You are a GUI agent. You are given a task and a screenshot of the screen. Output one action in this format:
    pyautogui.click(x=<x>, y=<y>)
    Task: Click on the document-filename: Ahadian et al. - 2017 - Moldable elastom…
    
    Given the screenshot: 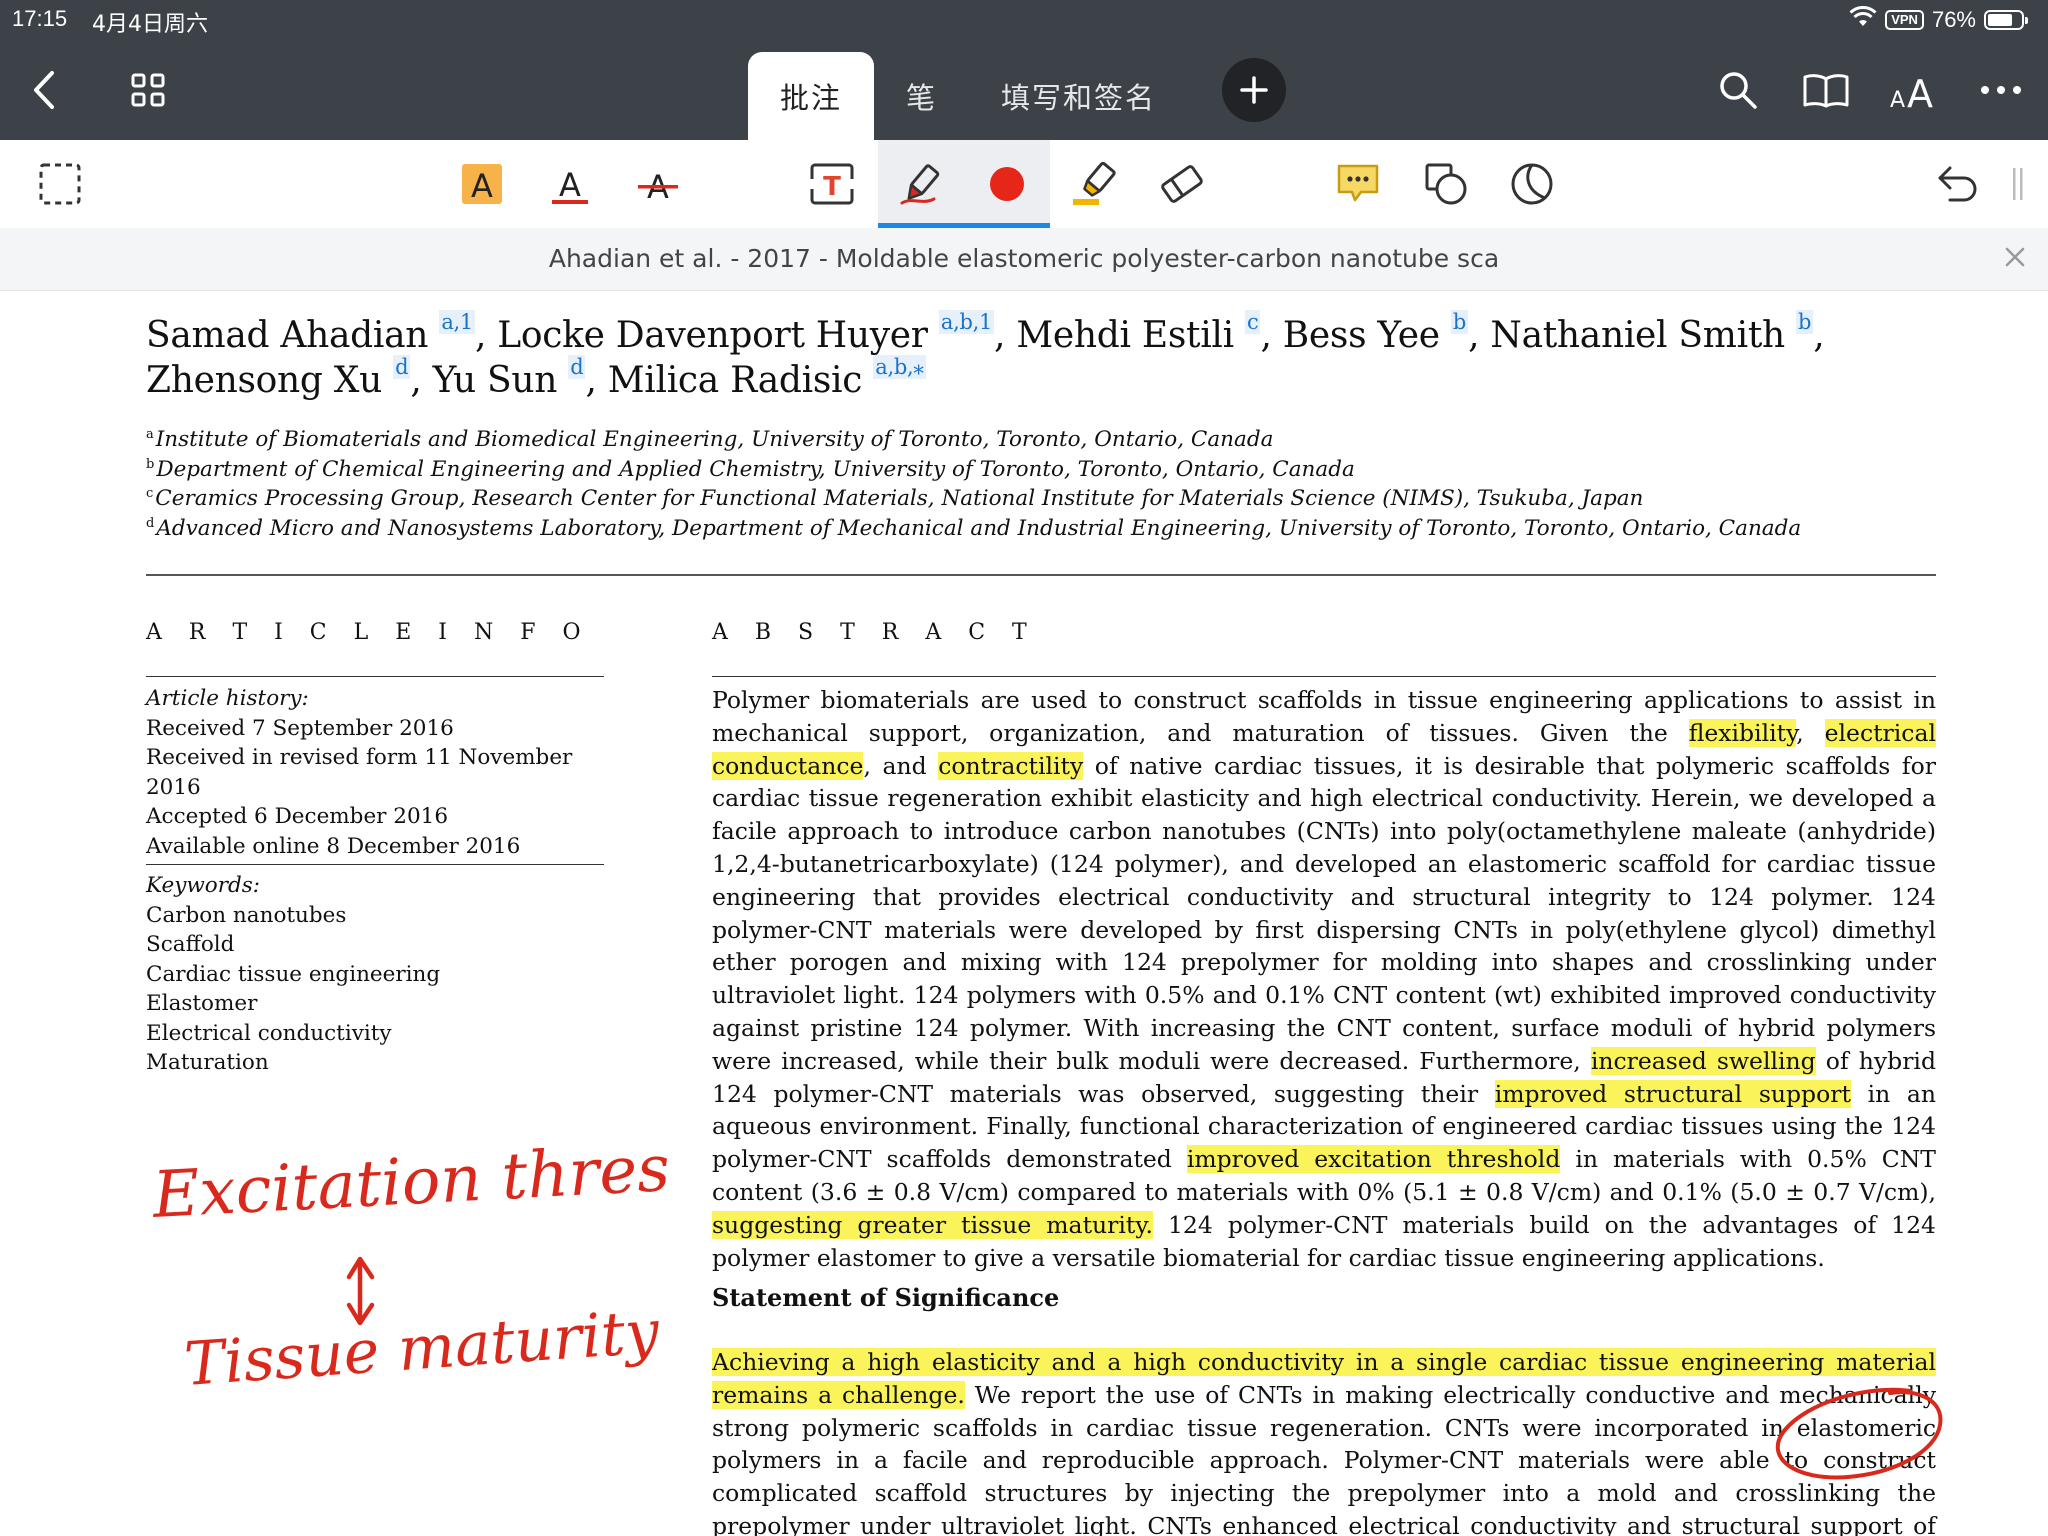 What is the action you would take?
    pyautogui.click(x=1024, y=258)
    